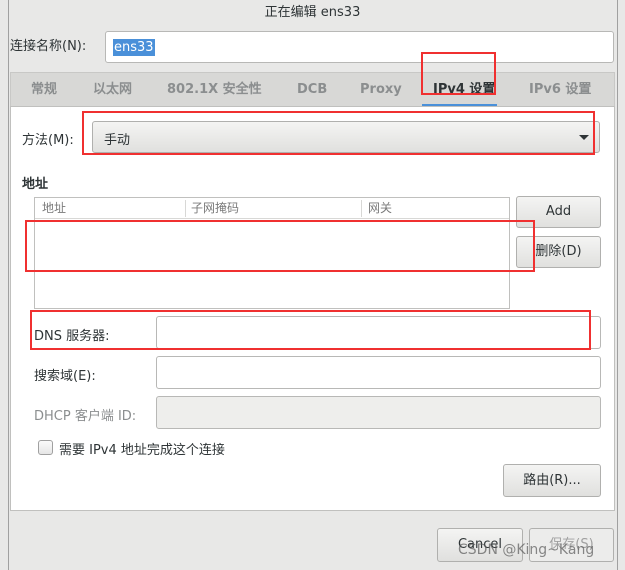 This screenshot has height=570, width=625. Describe the element at coordinates (214, 89) in the screenshot. I see `tab-8021x-security: 802.1X 安全性` at that location.